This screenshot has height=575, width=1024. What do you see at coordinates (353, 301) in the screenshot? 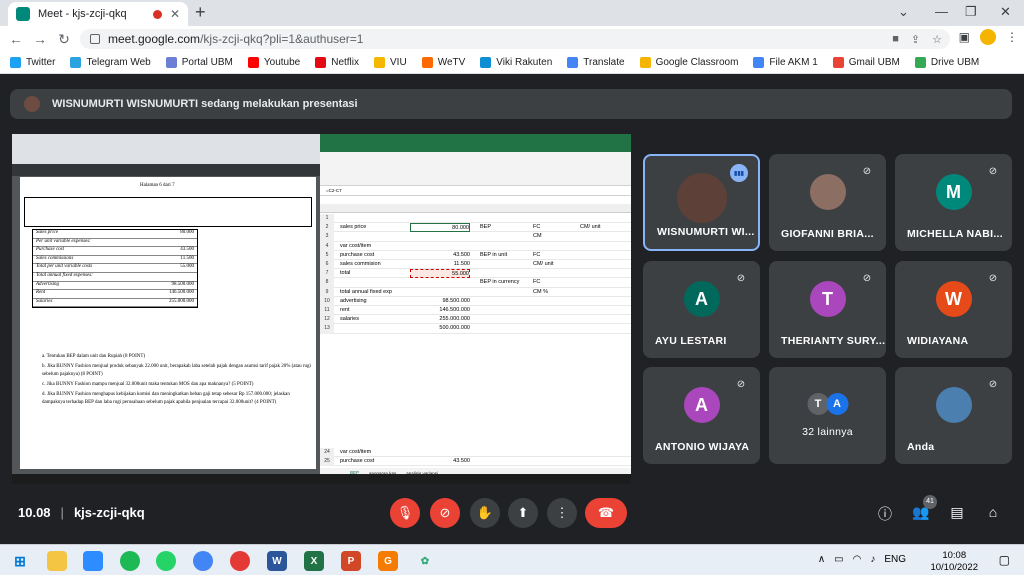
I see `sheet-cell: advertising` at bounding box center [353, 301].